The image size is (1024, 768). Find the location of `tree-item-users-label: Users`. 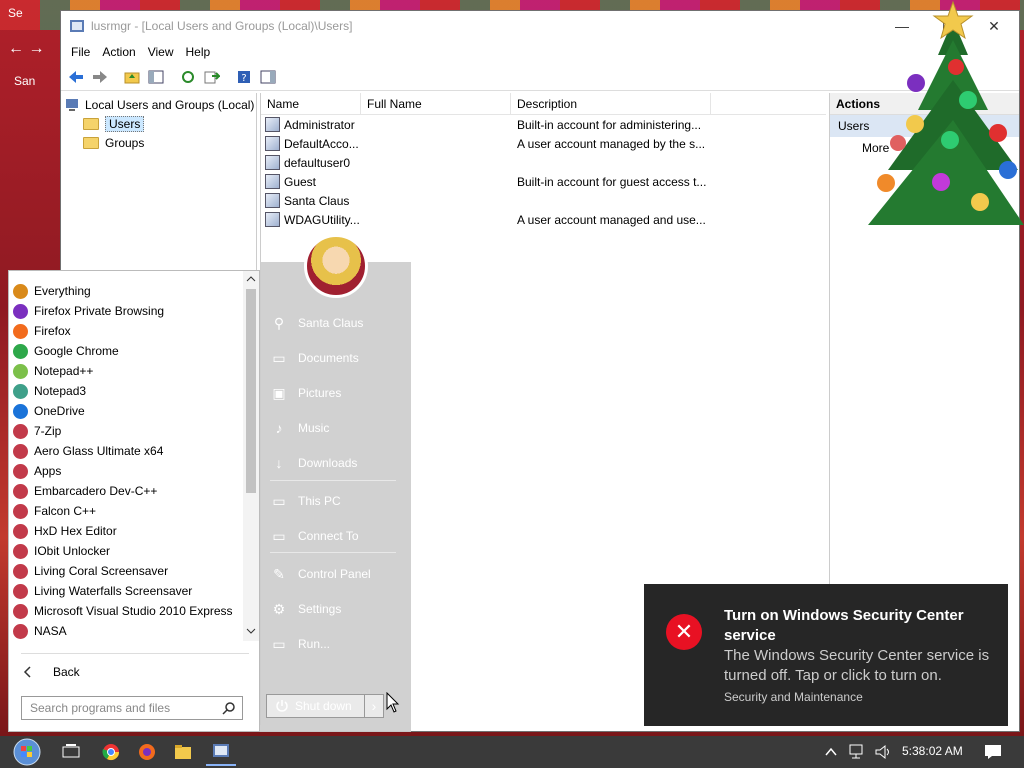

tree-item-users-label: Users is located at coordinates (125, 123).